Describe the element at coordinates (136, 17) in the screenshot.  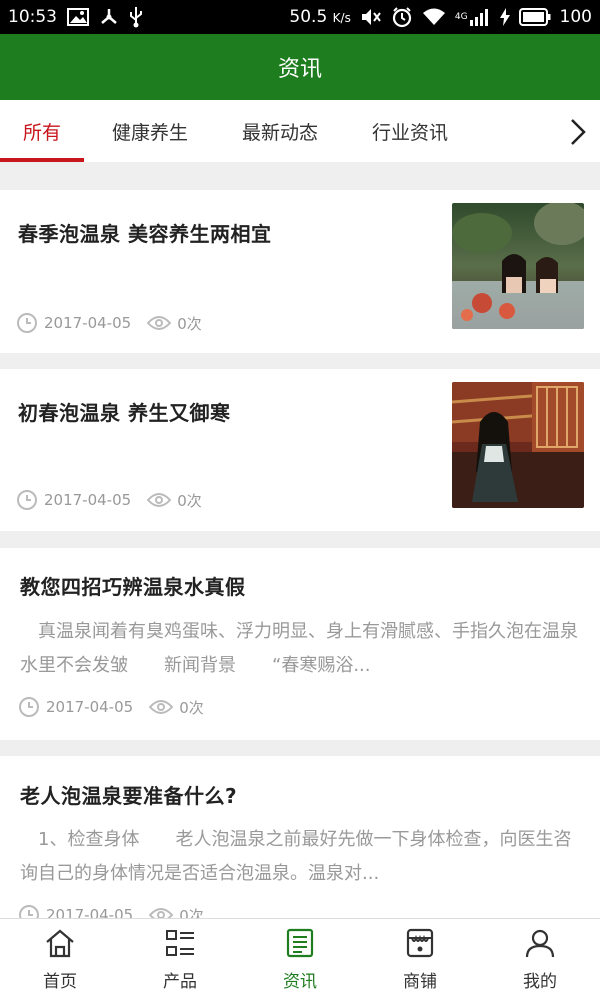
I see `usb-icon` at that location.